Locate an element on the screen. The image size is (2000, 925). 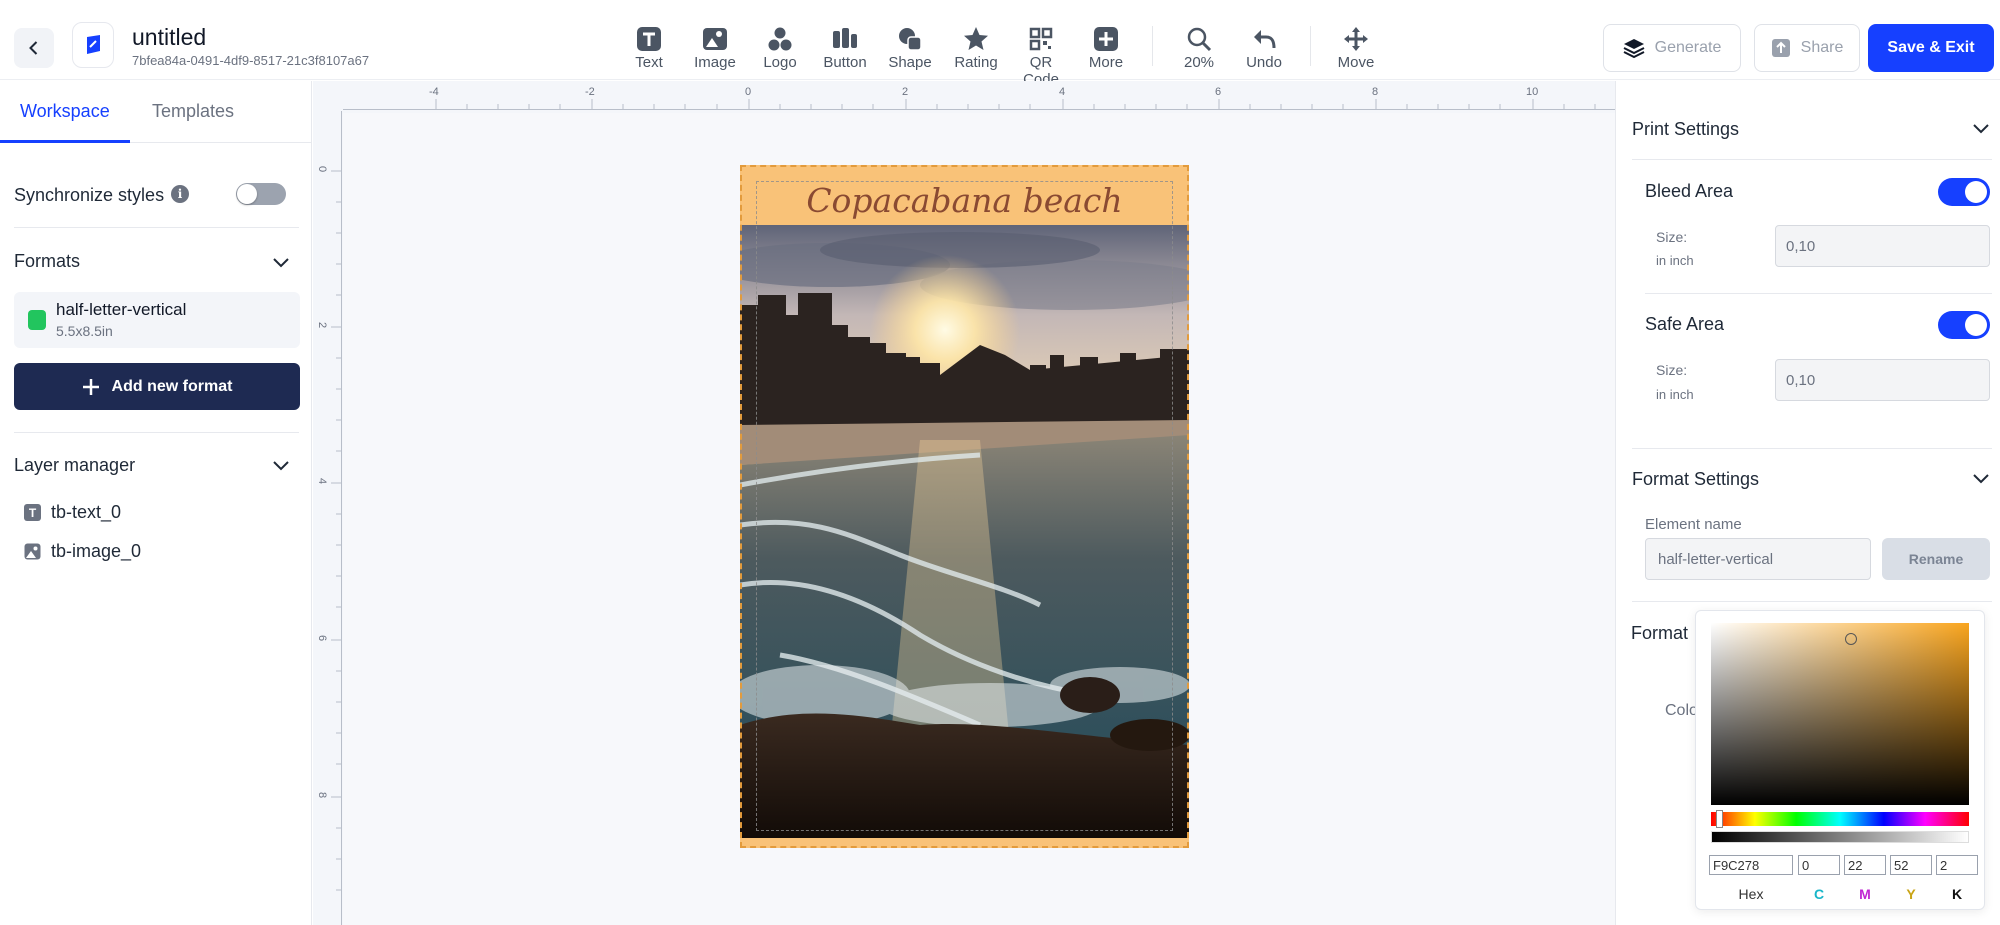
black-label: K is located at coordinates (1957, 894).